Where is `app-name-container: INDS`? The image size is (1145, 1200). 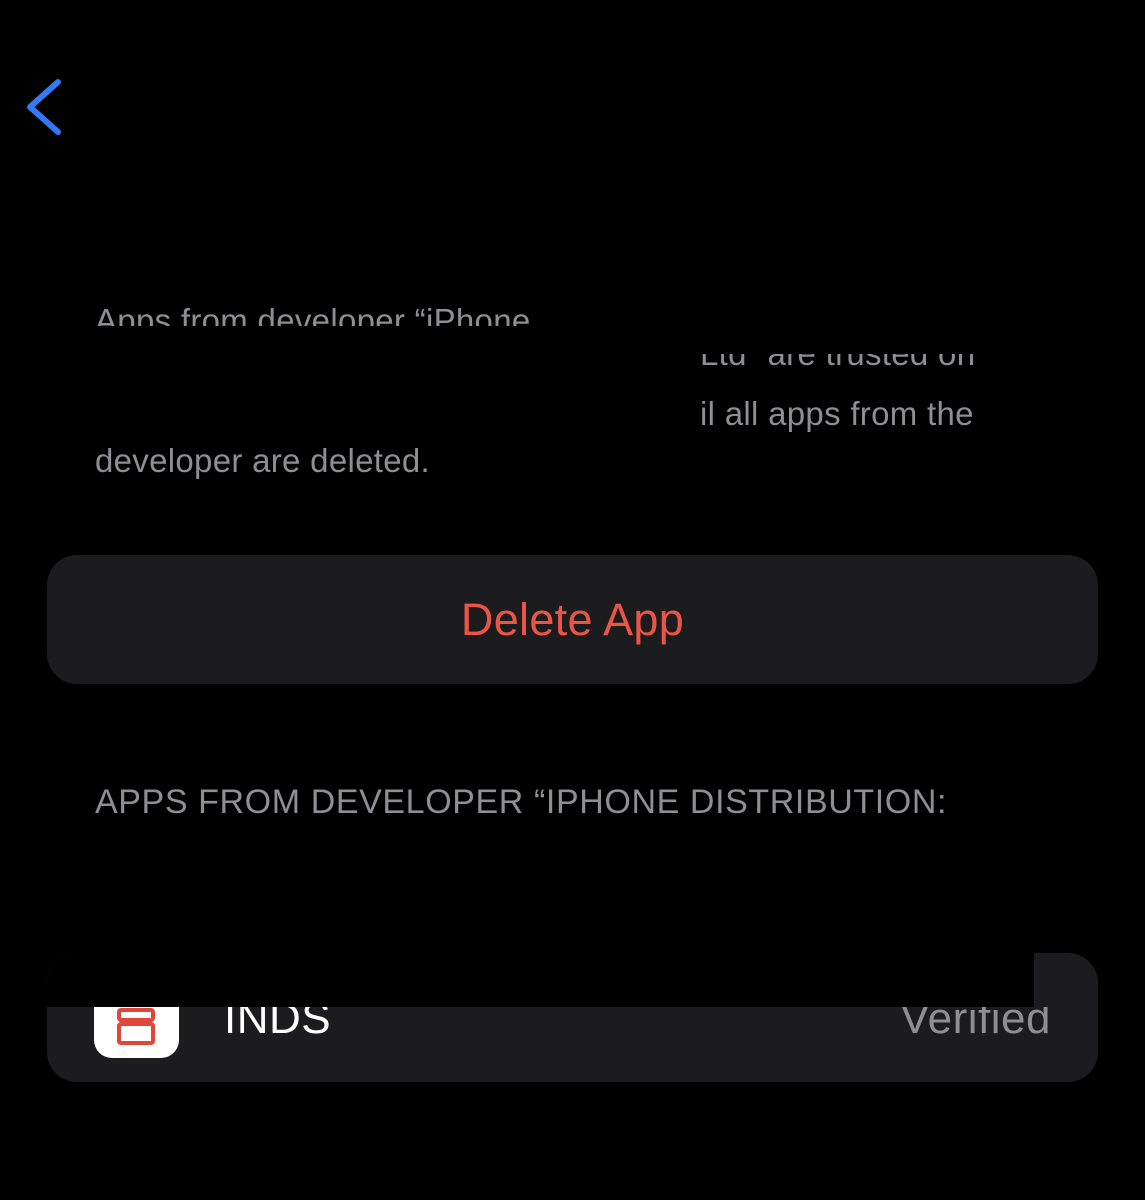
app-name-container: INDS is located at coordinates (277, 1027).